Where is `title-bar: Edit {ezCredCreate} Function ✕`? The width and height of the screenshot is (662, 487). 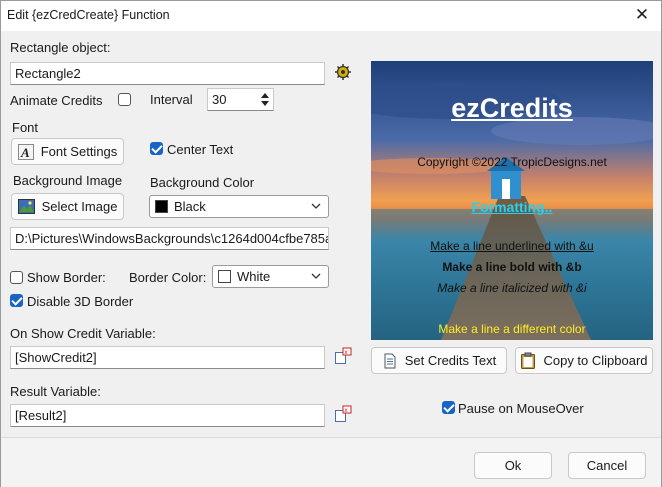 title-bar: Edit {ezCredCreate} Function ✕ is located at coordinates (331, 16).